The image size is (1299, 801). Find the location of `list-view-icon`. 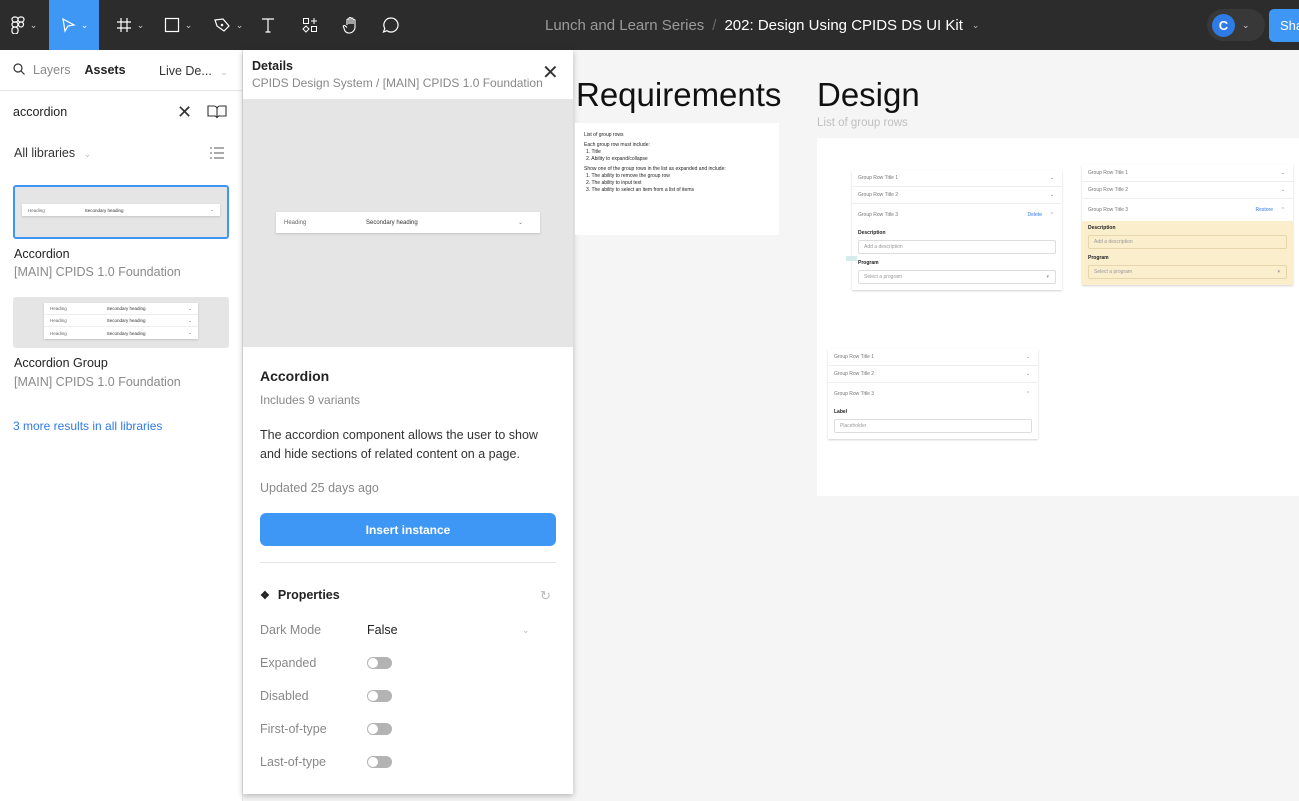

list-view-icon is located at coordinates (217, 155).